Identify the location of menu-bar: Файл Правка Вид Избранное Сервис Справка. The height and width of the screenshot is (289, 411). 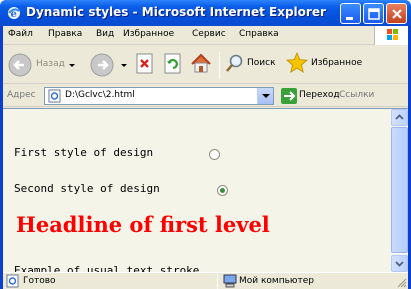
(205, 35).